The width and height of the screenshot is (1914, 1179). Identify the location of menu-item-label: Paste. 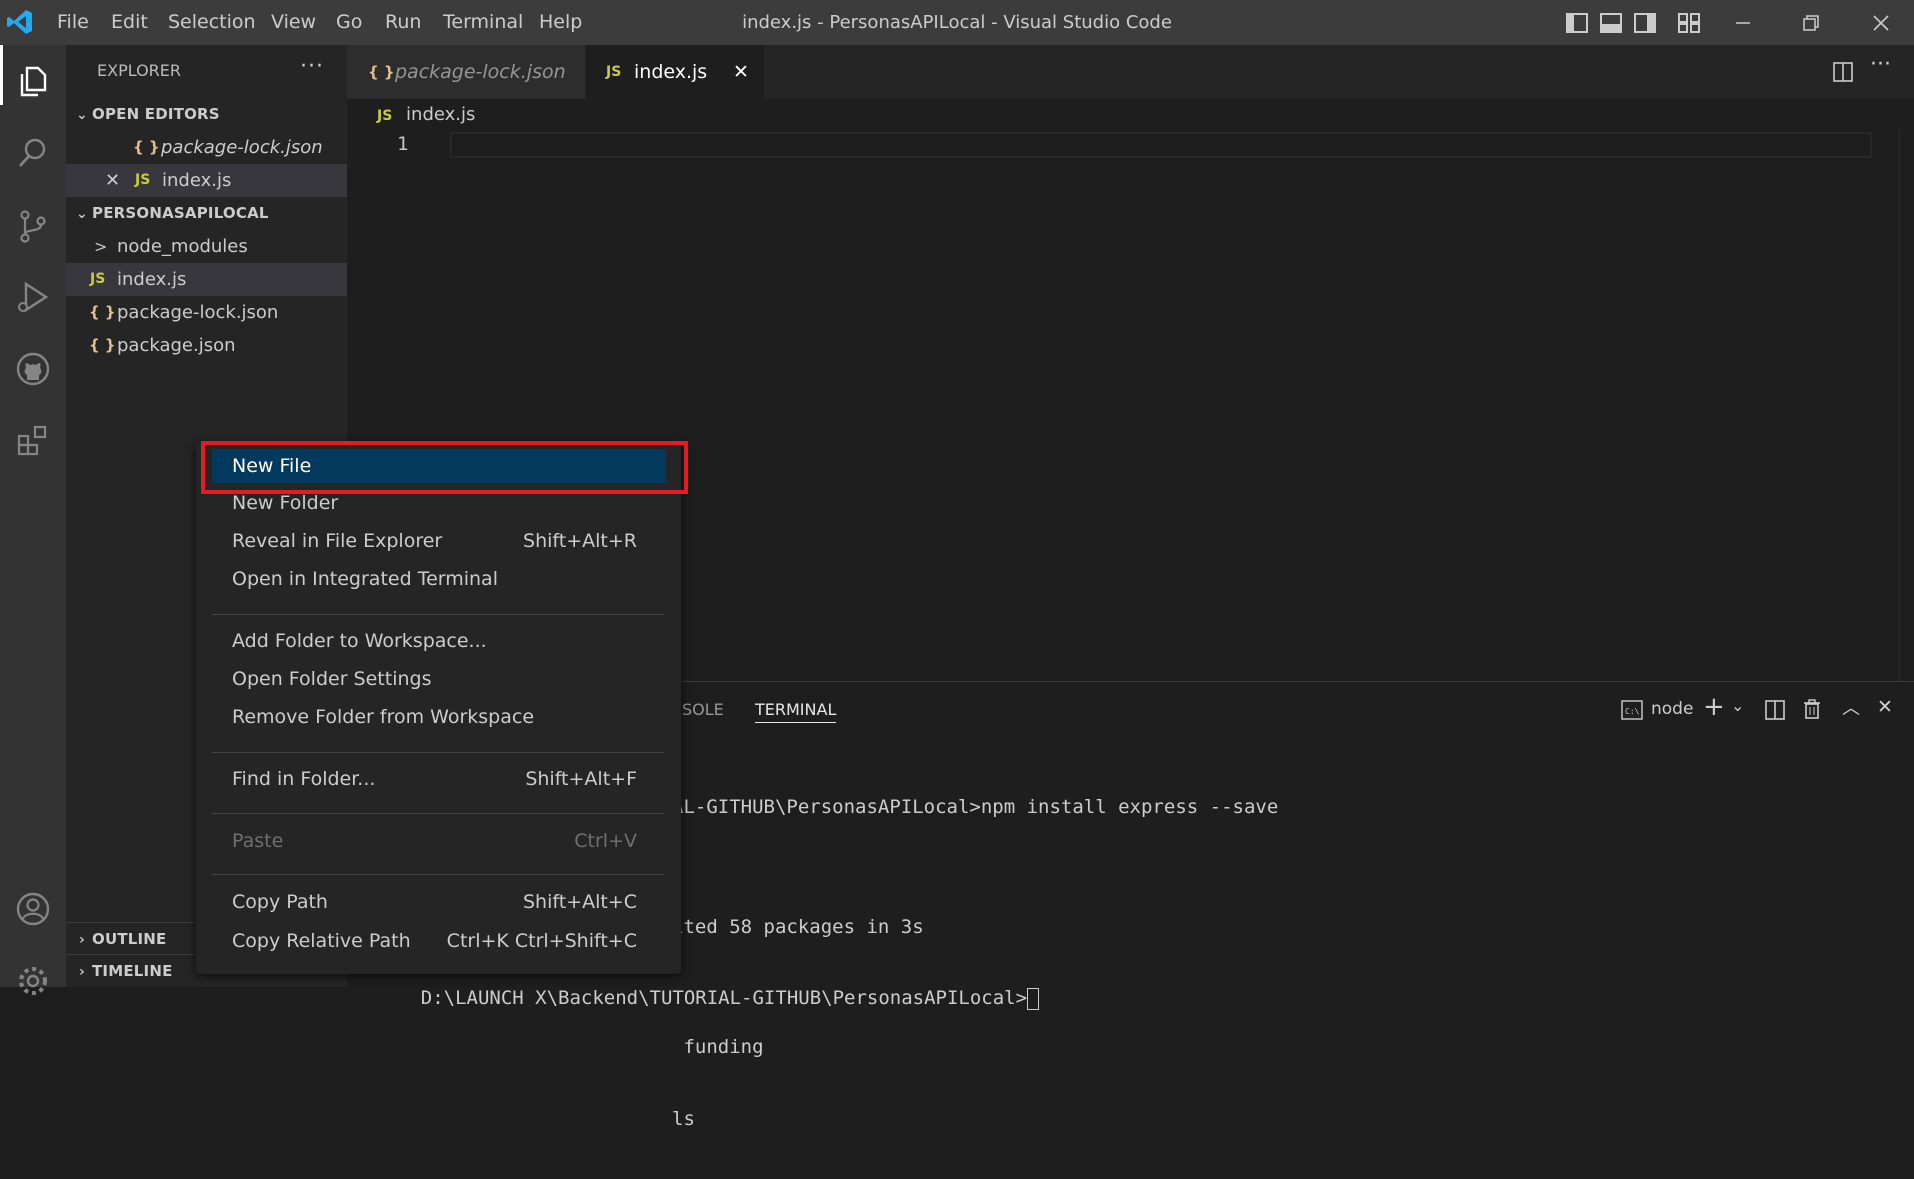
(258, 841).